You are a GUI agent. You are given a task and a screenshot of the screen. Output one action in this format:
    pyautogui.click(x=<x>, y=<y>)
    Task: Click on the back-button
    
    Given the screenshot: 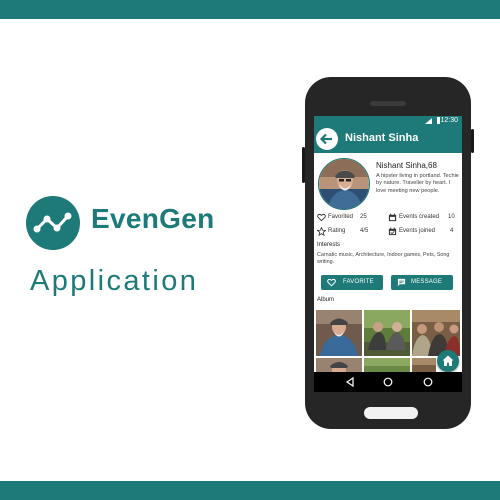 What is the action you would take?
    pyautogui.click(x=327, y=139)
    